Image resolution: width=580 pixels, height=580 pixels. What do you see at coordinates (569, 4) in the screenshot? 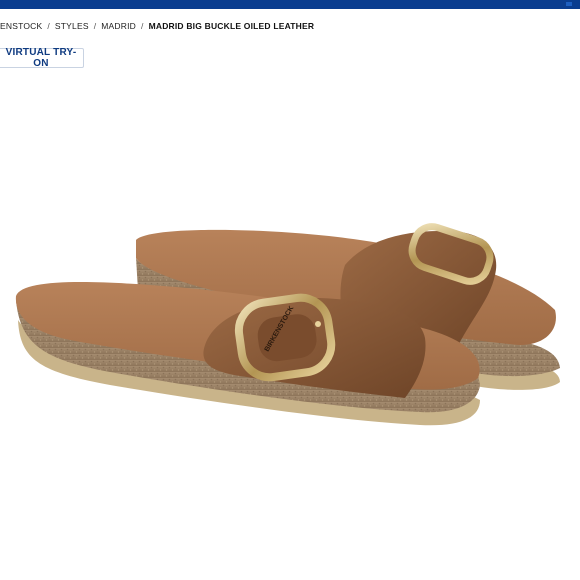
I see `top-bar-edge-indicator` at bounding box center [569, 4].